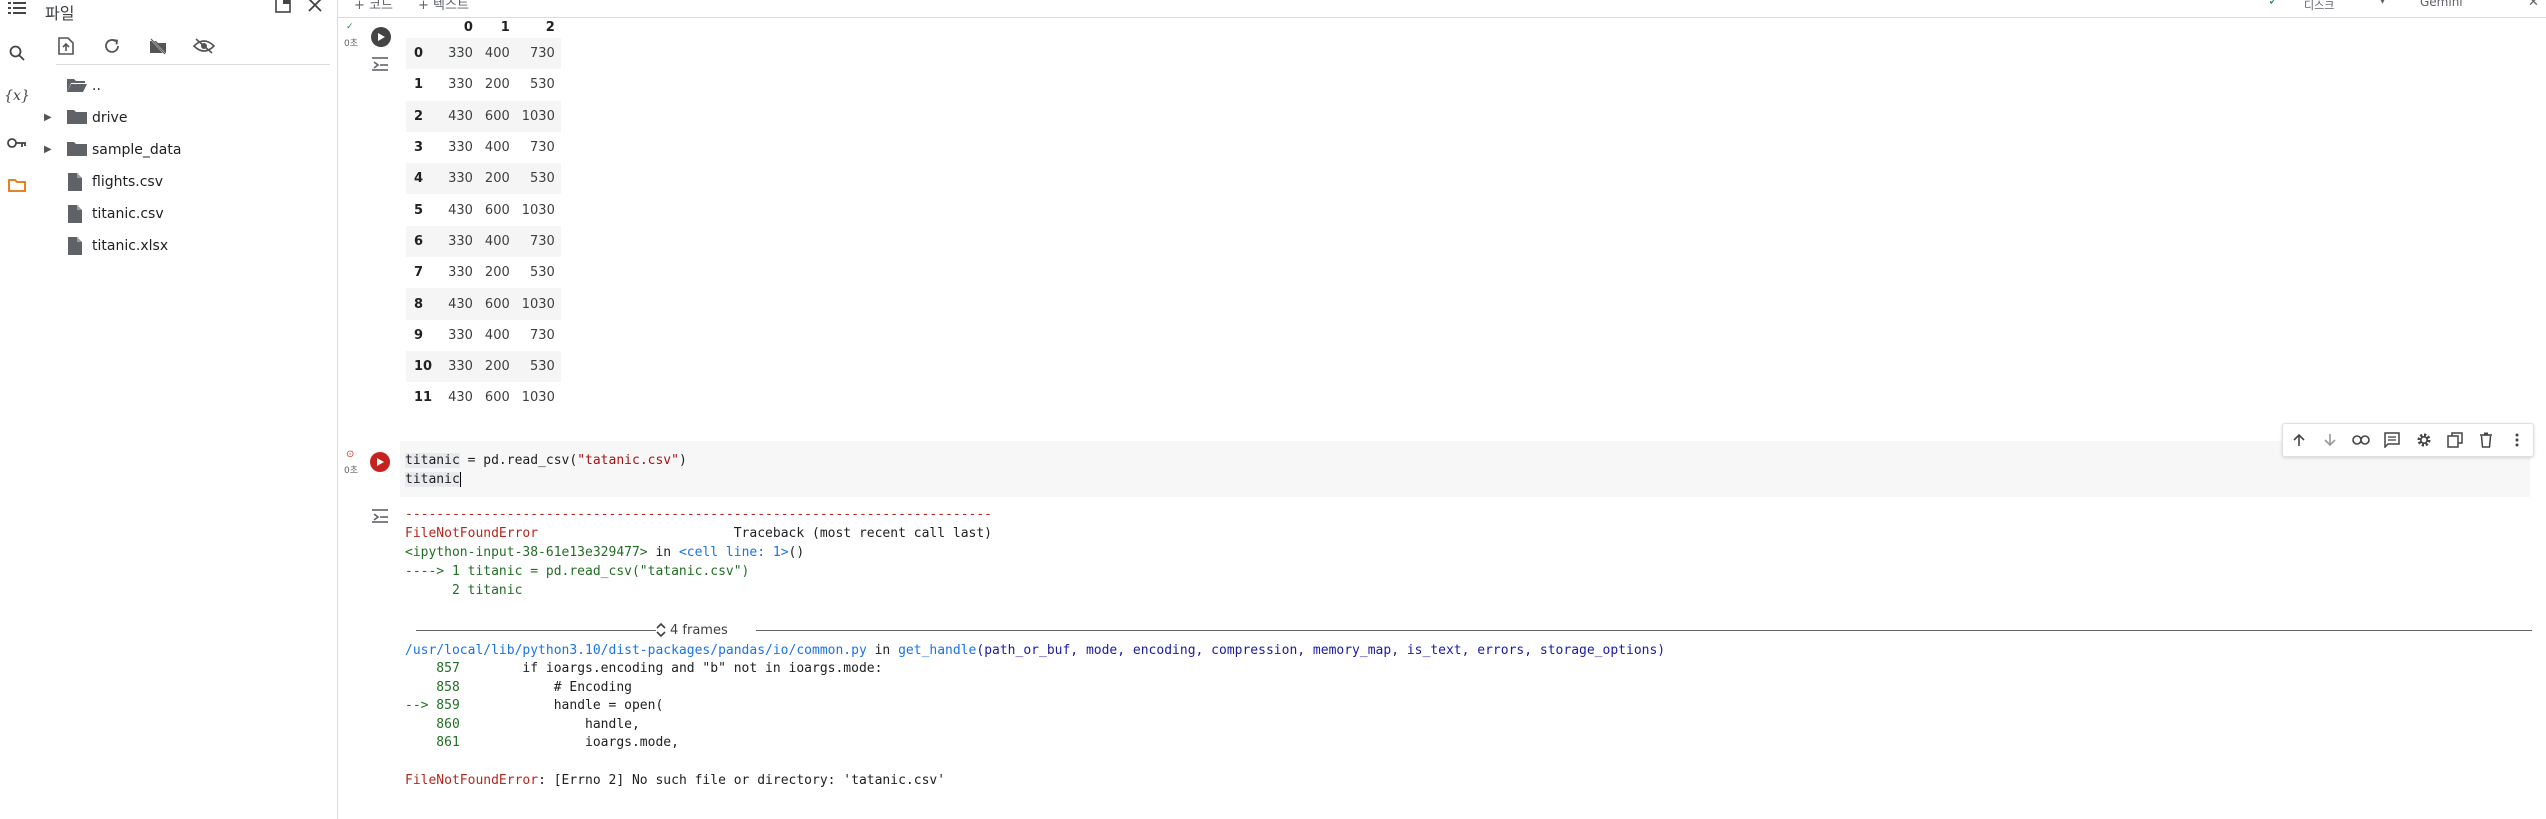 The image size is (2546, 819). I want to click on search-icon, so click(17, 53).